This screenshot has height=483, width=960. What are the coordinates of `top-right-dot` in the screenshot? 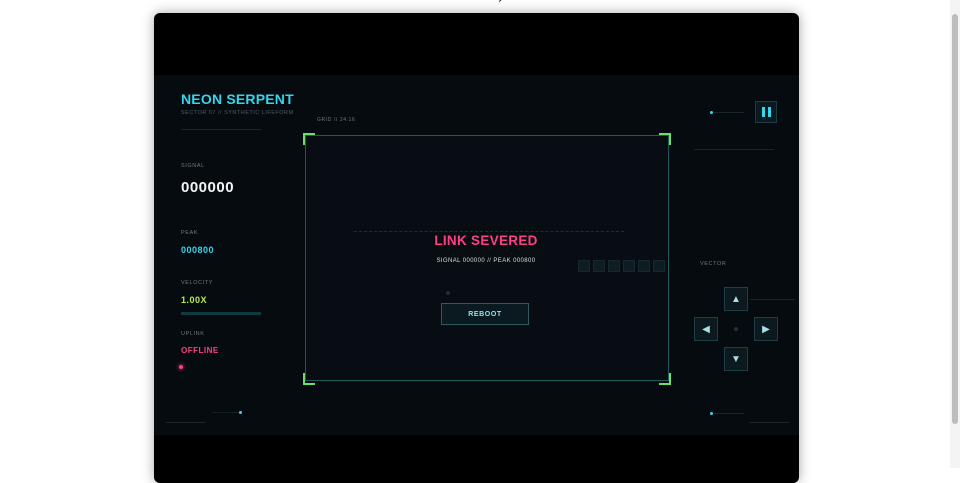 It's located at (711, 112).